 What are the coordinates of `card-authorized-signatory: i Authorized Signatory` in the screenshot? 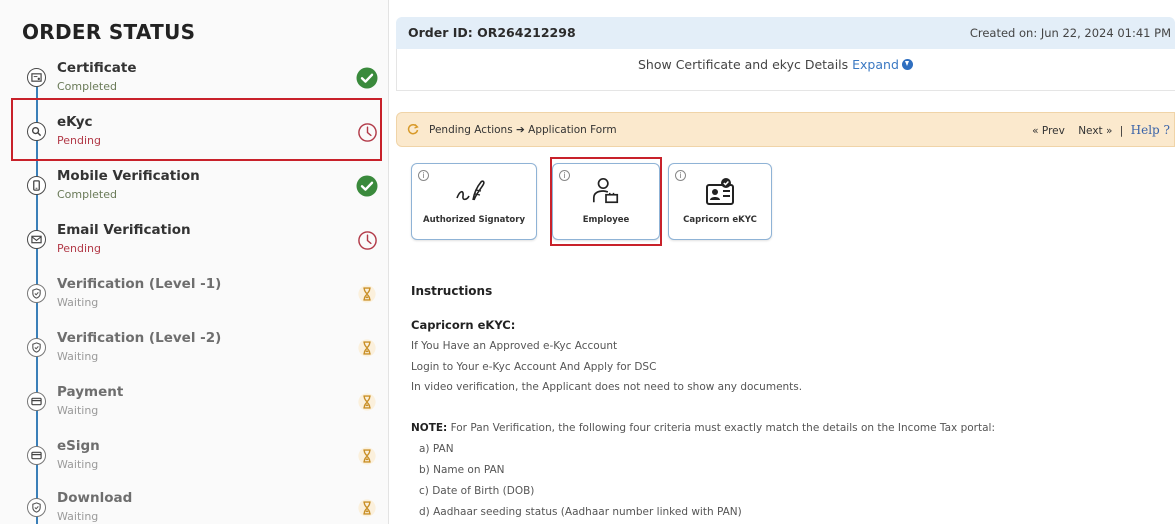 It's located at (474, 201).